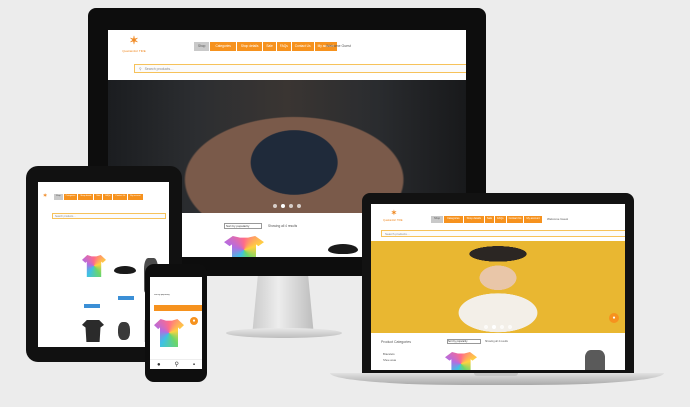 This screenshot has width=690, height=407. Describe the element at coordinates (124, 331) in the screenshot. I see `product-image-belt` at that location.